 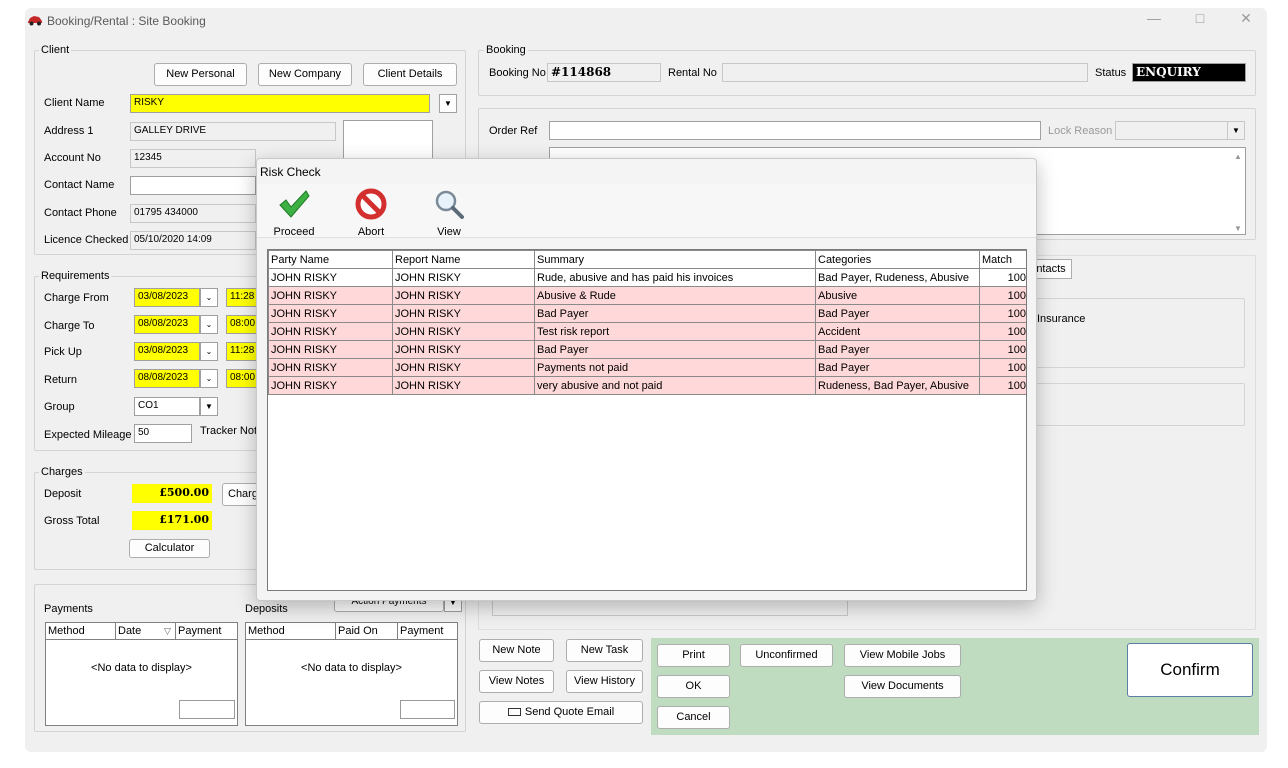 I want to click on view-documents-button: View Documents, so click(x=902, y=686).